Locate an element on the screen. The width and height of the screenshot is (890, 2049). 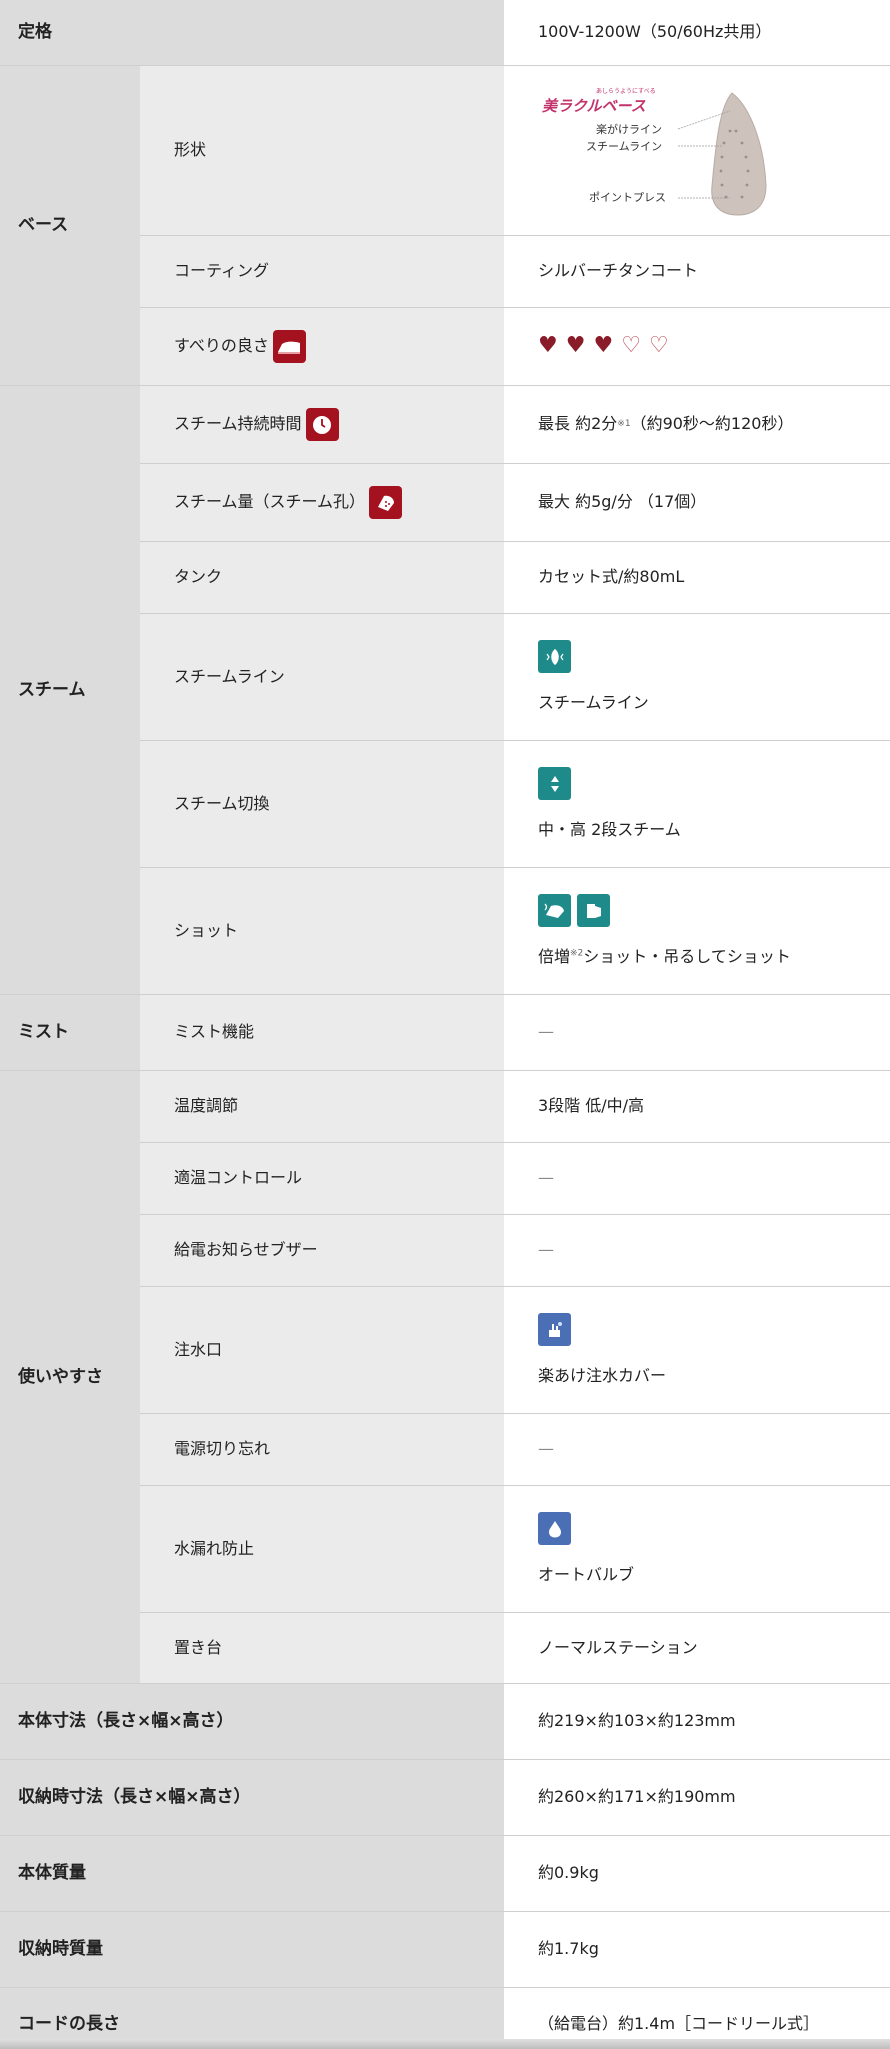
row-label-stand: 置き台 is located at coordinates (322, 1647).